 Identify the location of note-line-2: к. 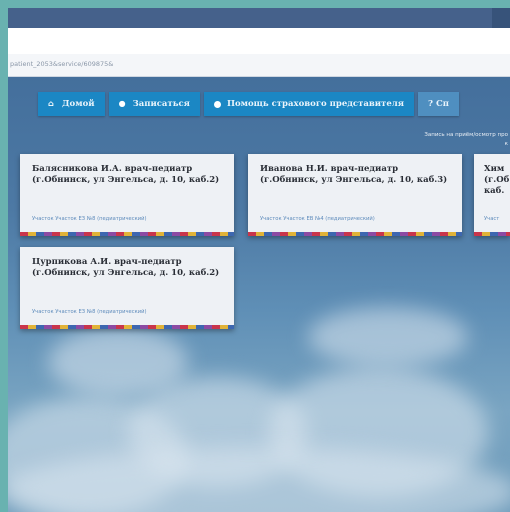
(506, 144).